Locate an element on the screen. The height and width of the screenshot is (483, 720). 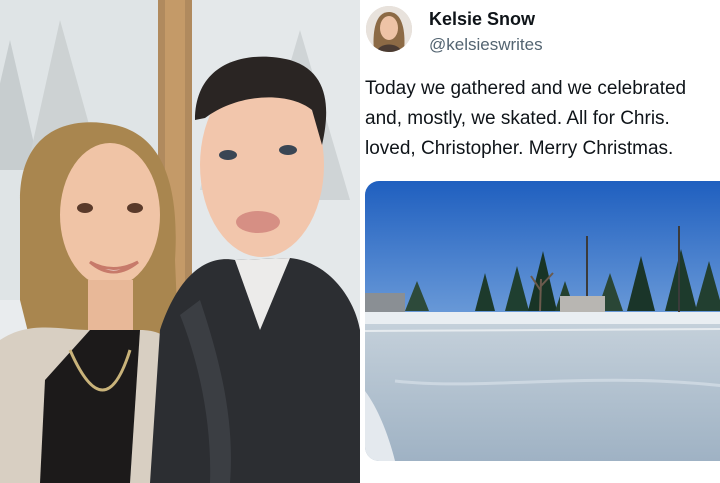
avatar-icon is located at coordinates (389, 29).